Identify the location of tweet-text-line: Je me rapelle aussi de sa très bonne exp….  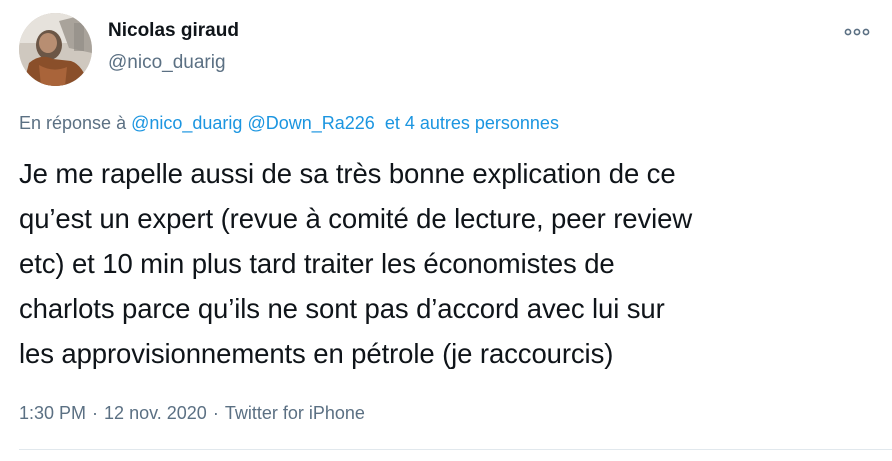
(347, 173).